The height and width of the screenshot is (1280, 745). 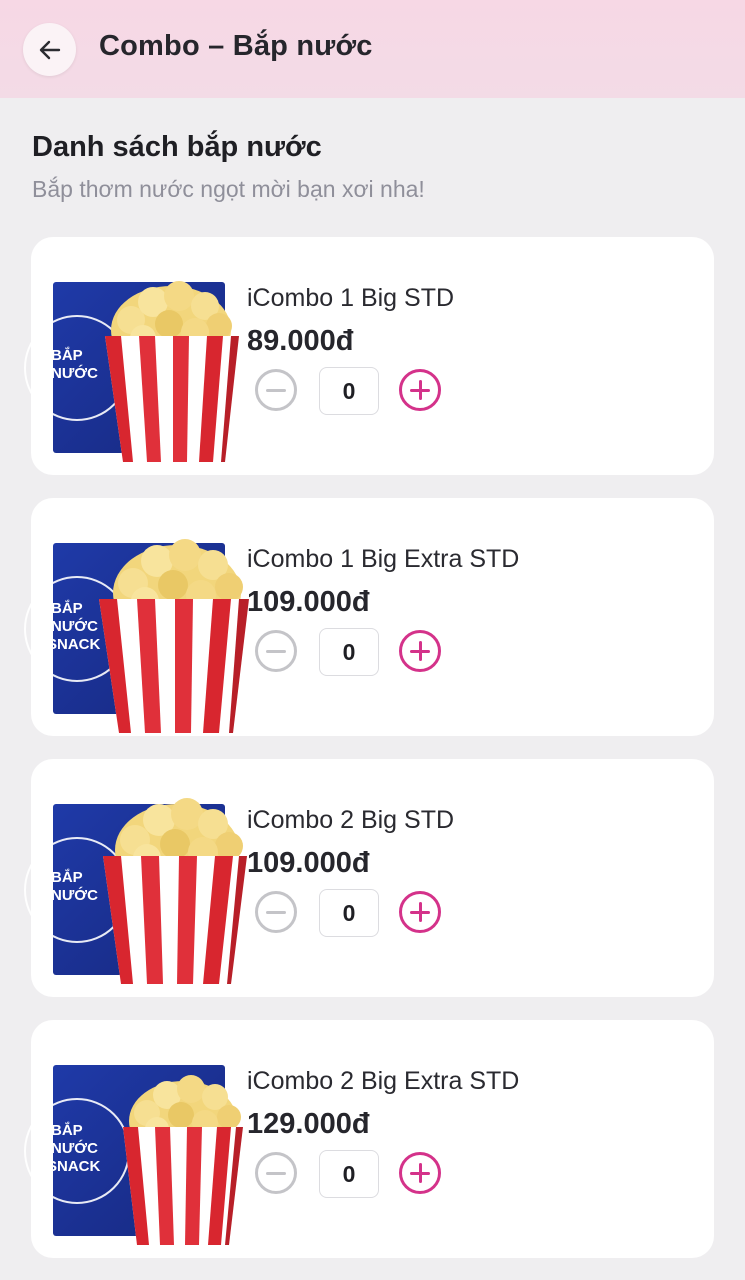 I want to click on app-header: Combo – Bắp nước, so click(x=372, y=49).